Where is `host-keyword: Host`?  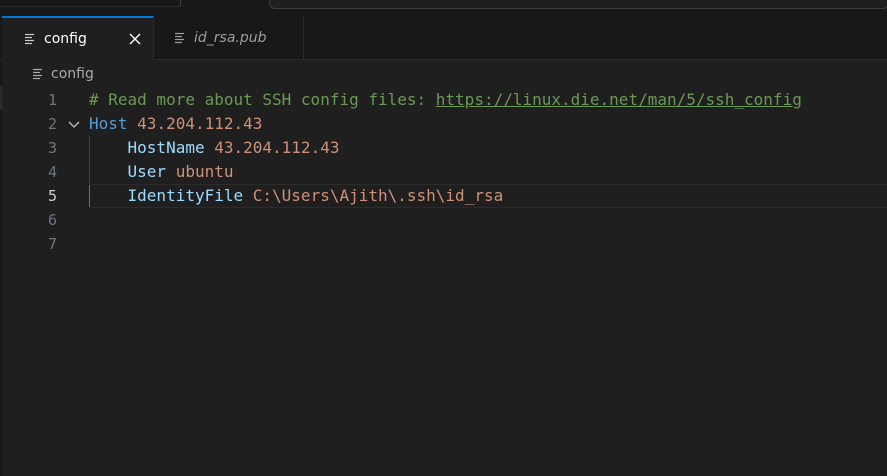 host-keyword: Host is located at coordinates (108, 123).